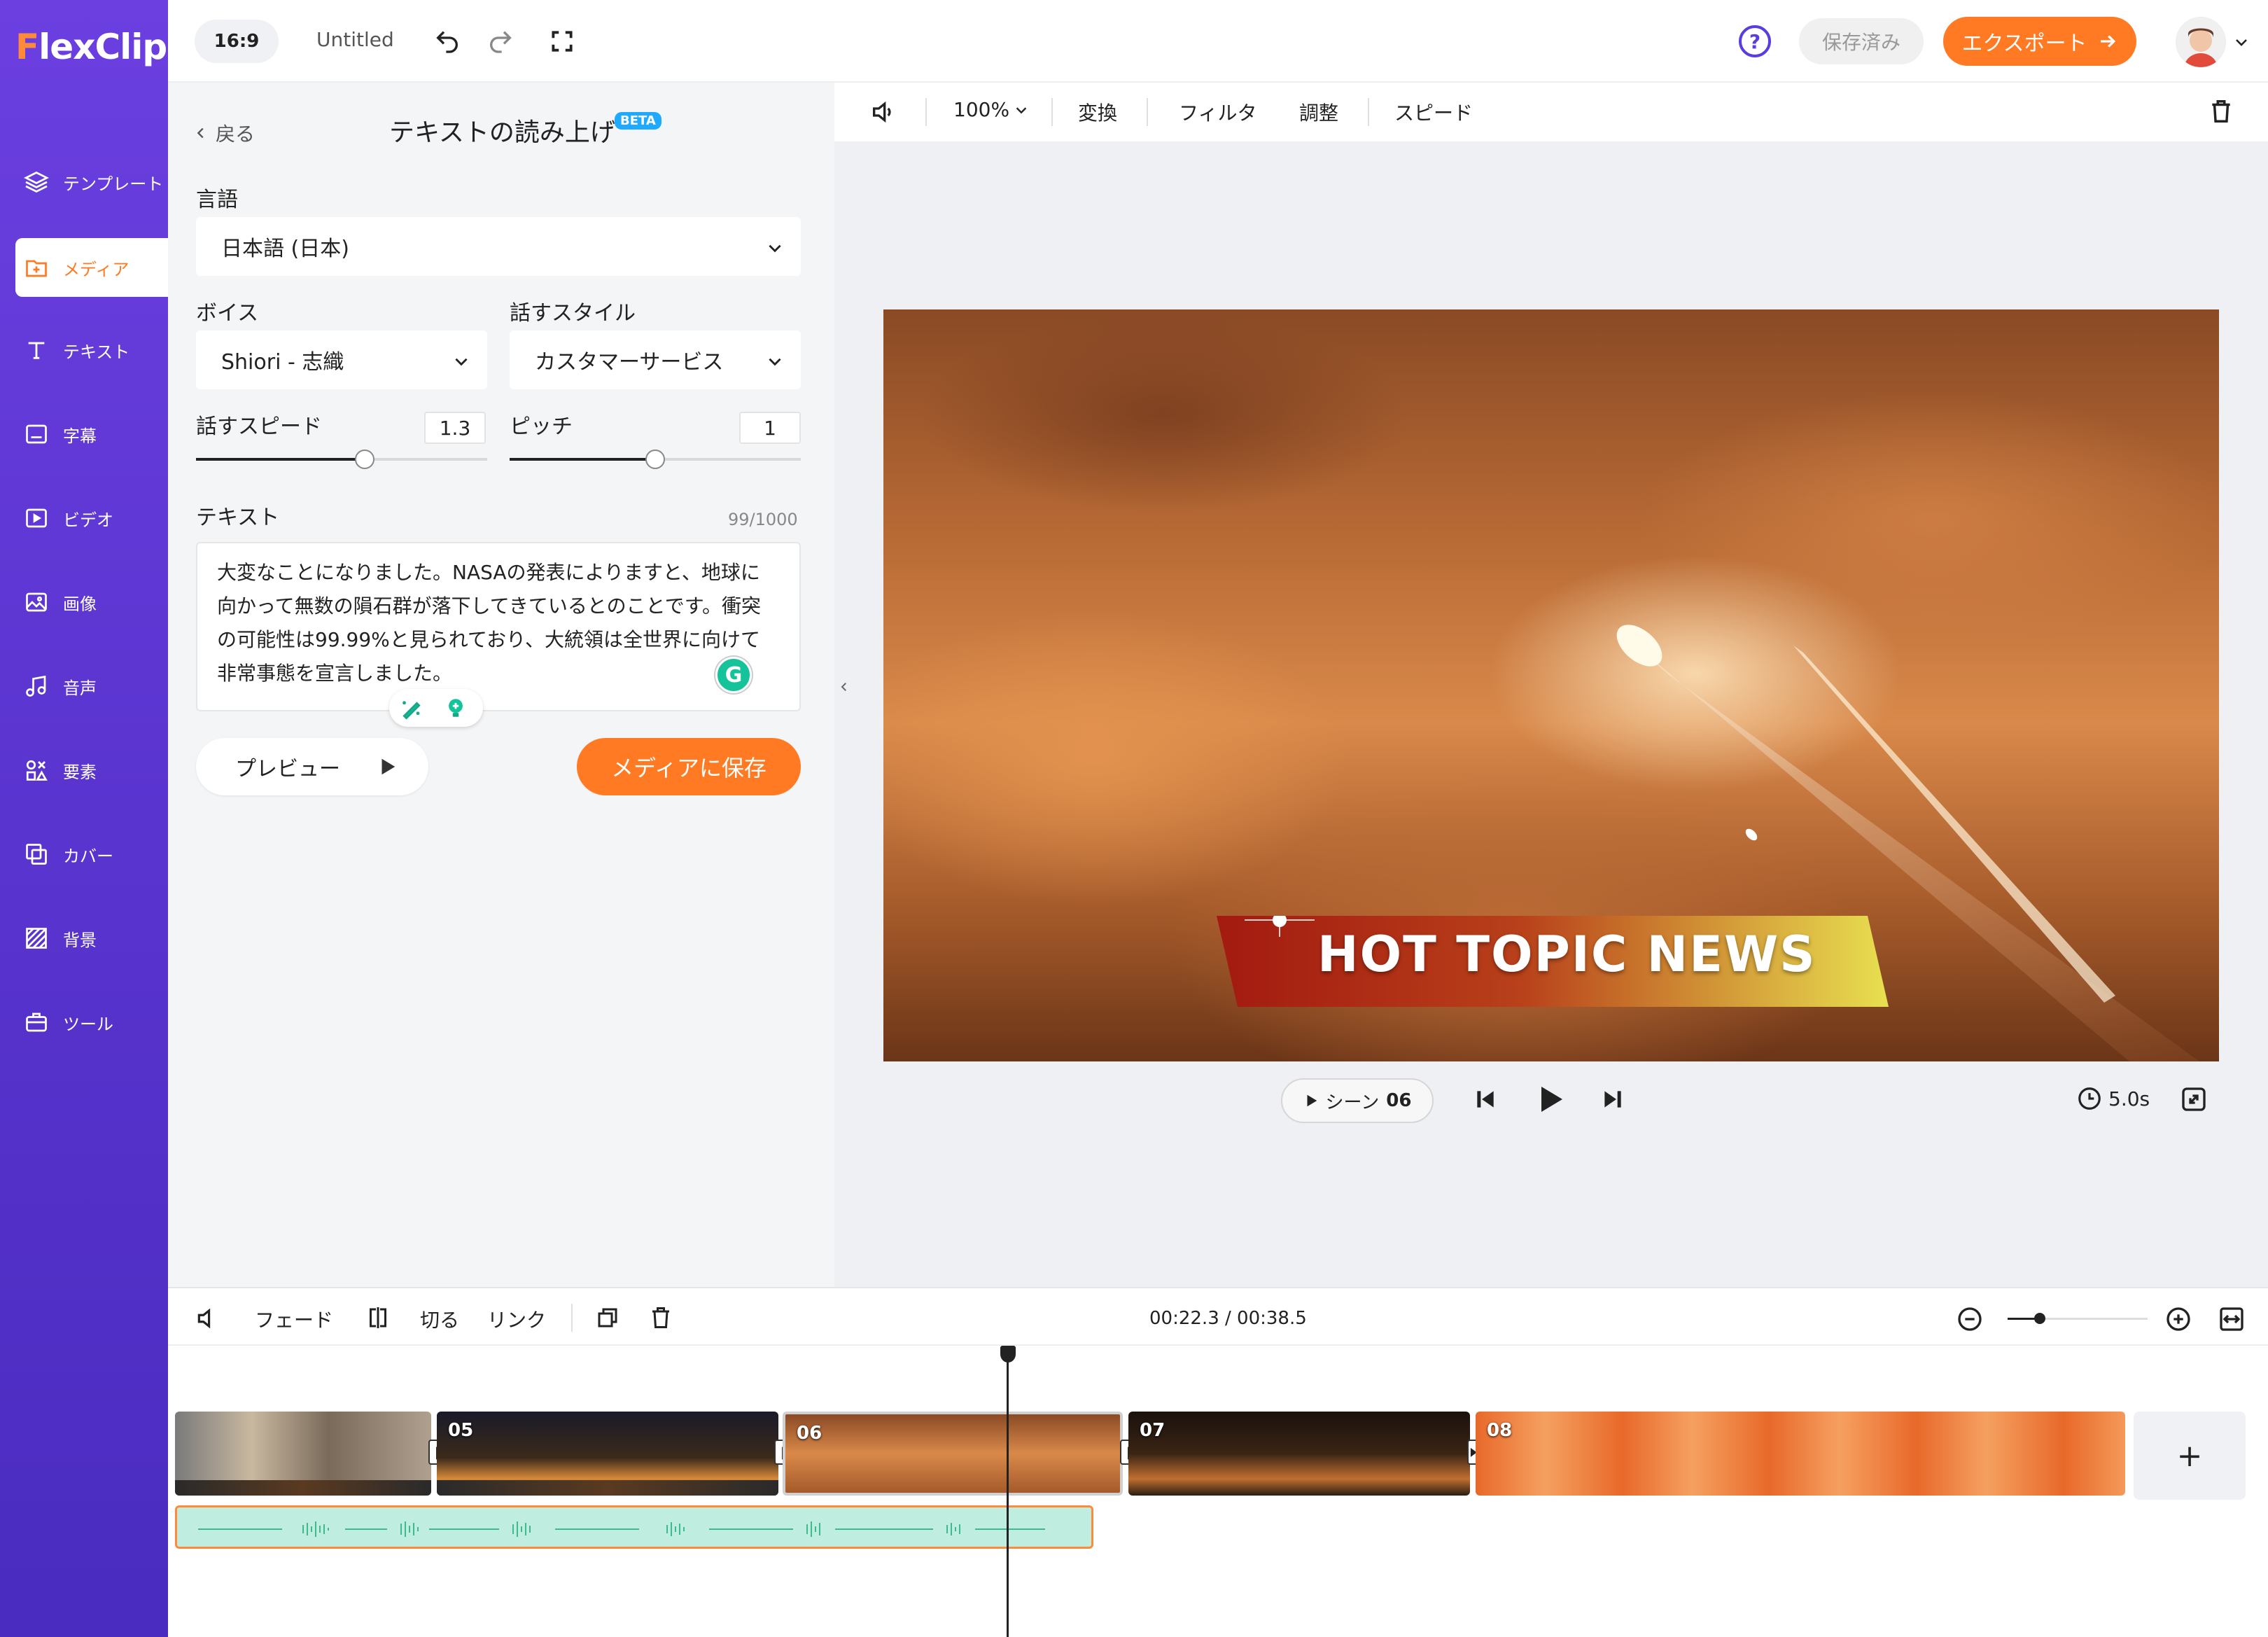 This screenshot has height=1637, width=2268. I want to click on pitch-input: 1, so click(770, 428).